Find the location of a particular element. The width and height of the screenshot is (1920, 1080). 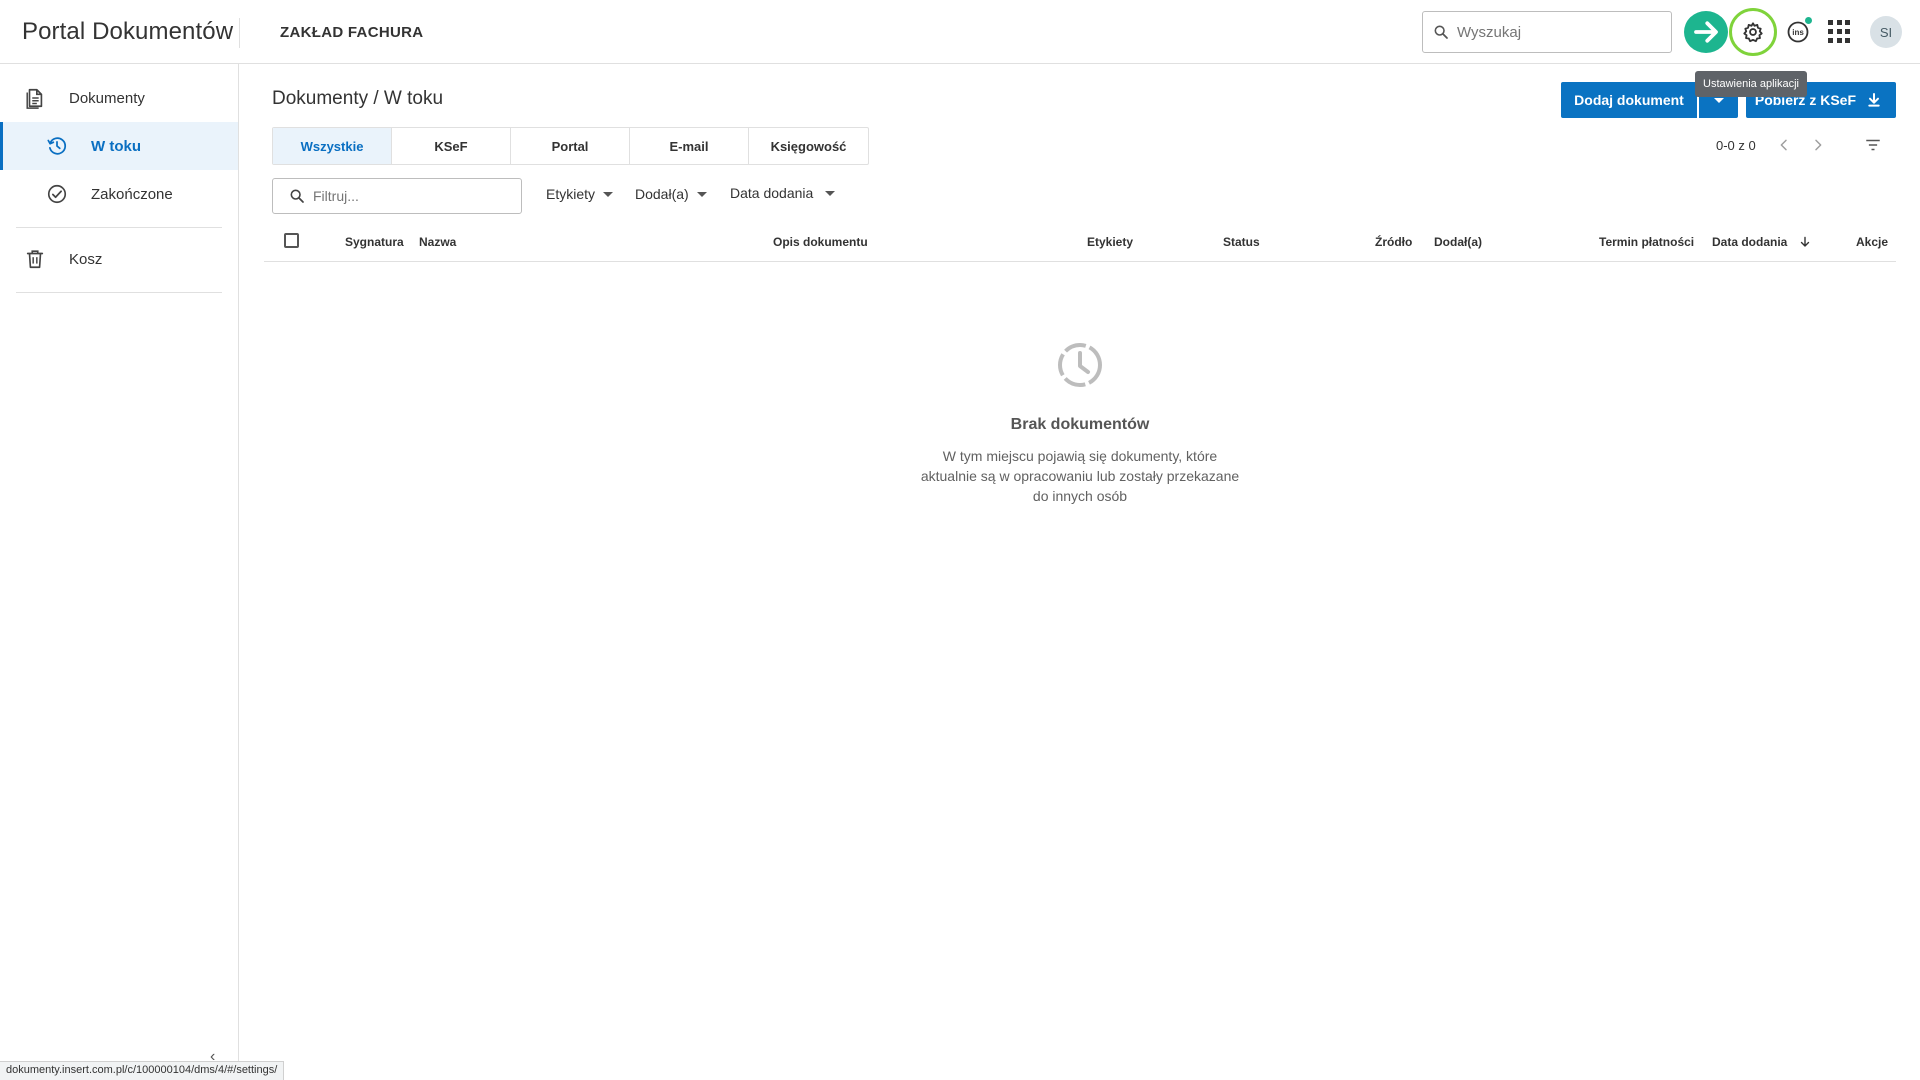

ins-notifications-button: ins is located at coordinates (1799, 31).